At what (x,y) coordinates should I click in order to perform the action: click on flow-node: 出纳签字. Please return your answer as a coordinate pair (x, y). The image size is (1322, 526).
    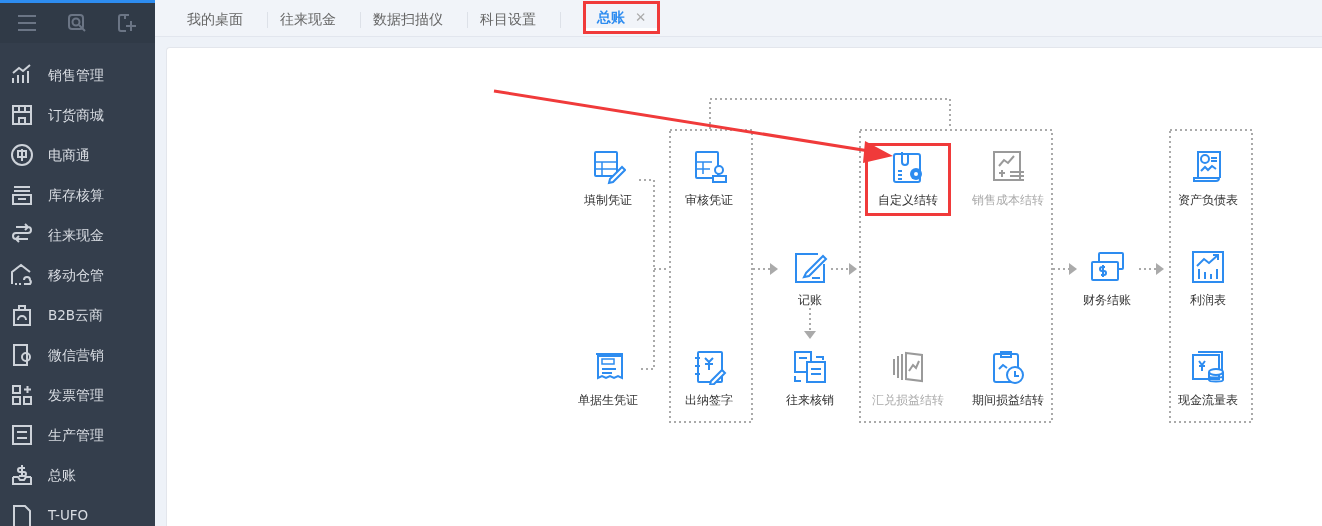
    Looking at the image, I should click on (709, 379).